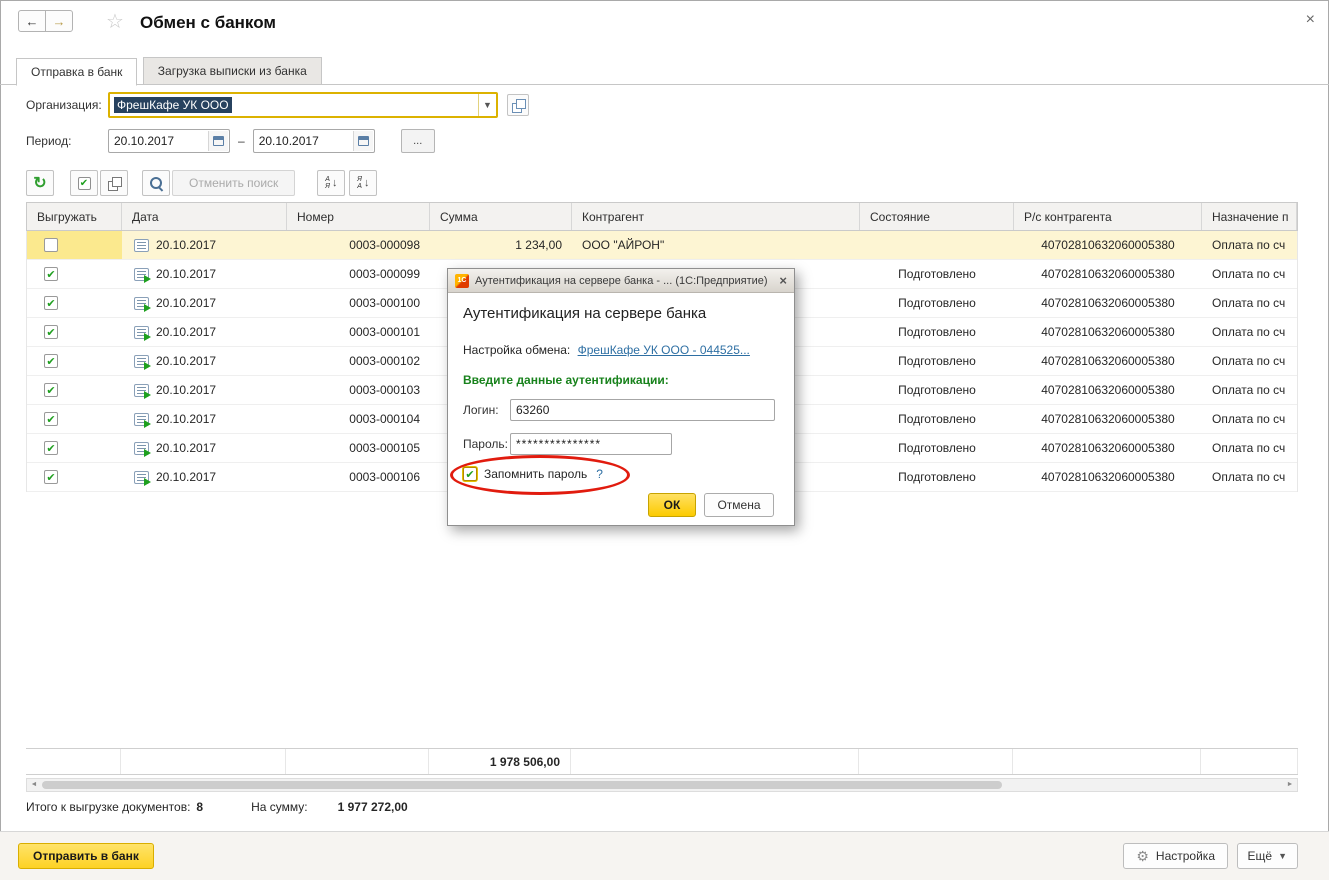 The width and height of the screenshot is (1329, 880). I want to click on organization-input: ФрешКафе УК ООО ▼, so click(303, 105).